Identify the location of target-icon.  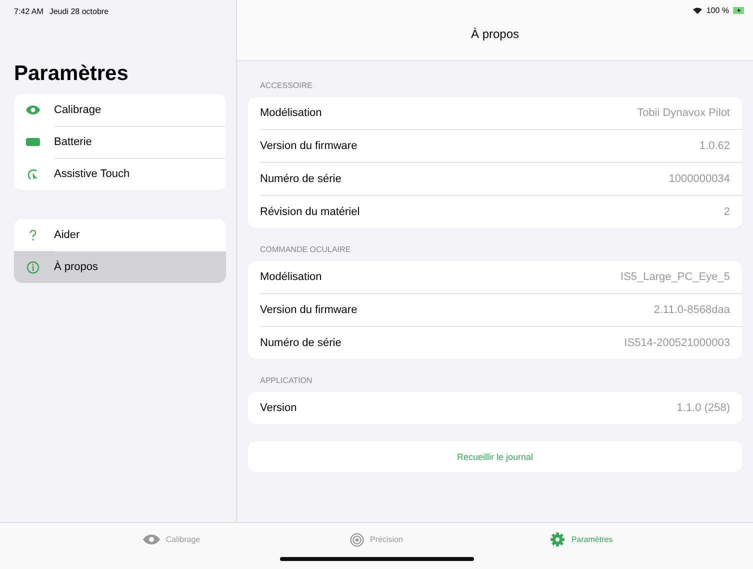
(357, 539).